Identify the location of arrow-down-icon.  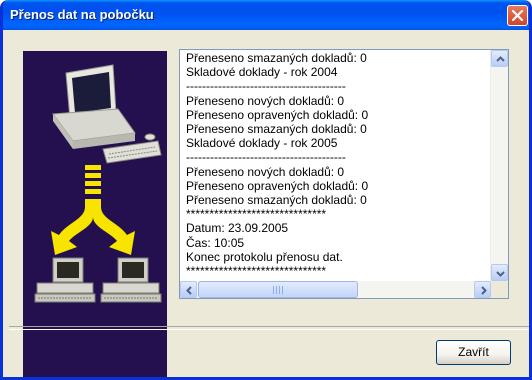
(500, 274).